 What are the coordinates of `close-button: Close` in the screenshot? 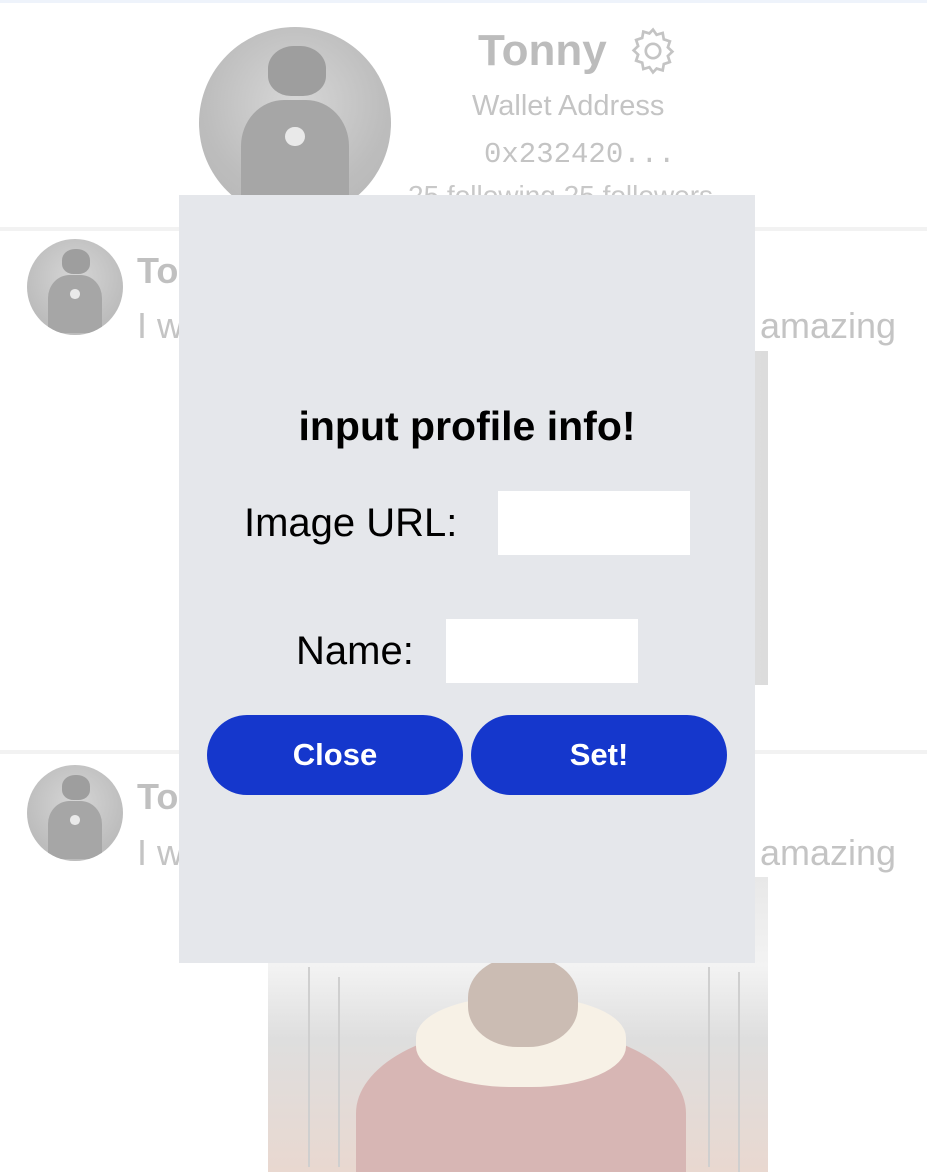 It's located at (335, 755).